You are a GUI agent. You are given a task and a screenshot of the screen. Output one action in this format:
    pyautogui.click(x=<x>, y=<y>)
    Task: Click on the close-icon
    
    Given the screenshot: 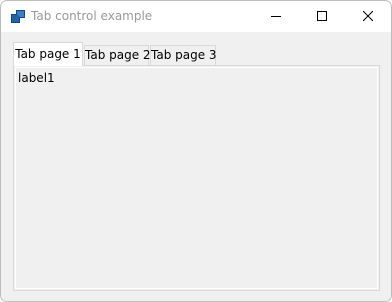 What is the action you would take?
    pyautogui.click(x=368, y=17)
    